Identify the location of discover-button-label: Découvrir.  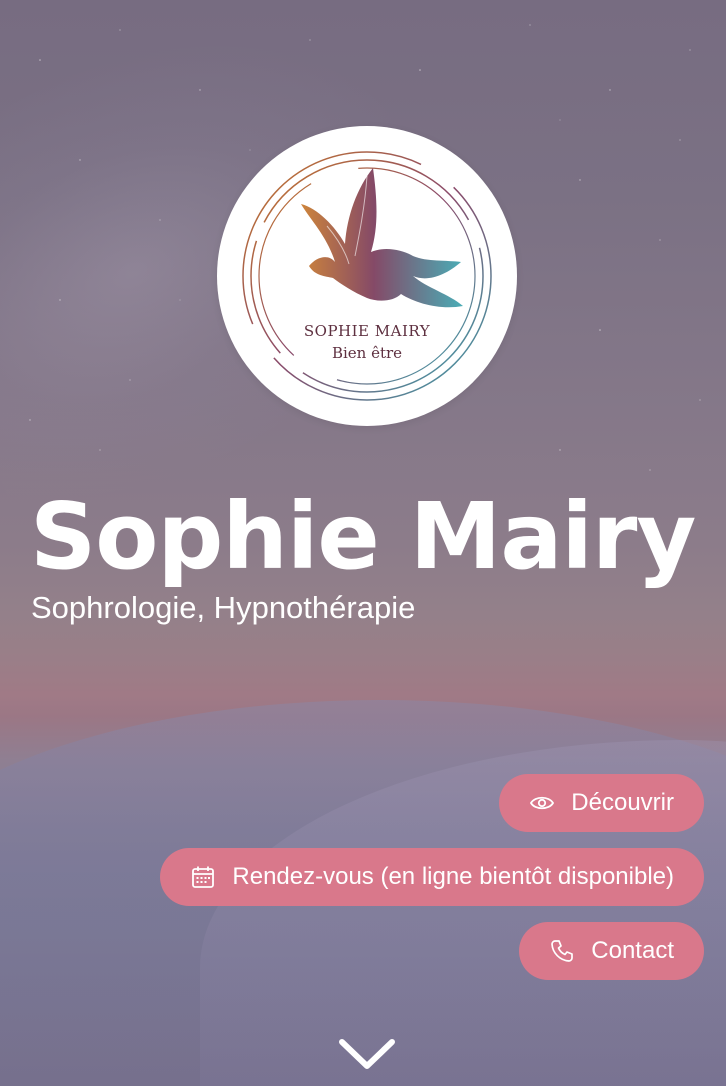
(622, 802).